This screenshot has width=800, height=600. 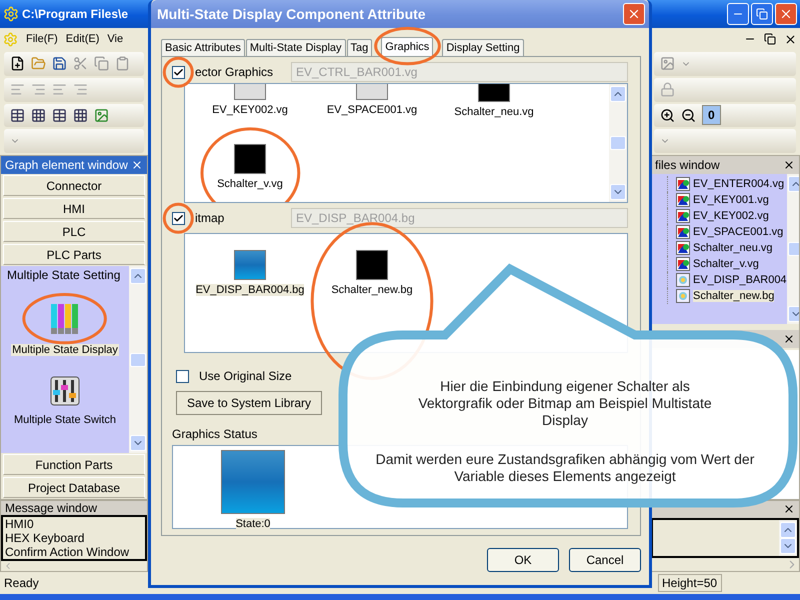 What do you see at coordinates (245, 376) in the screenshot?
I see `checkbox-label: Use Original Size` at bounding box center [245, 376].